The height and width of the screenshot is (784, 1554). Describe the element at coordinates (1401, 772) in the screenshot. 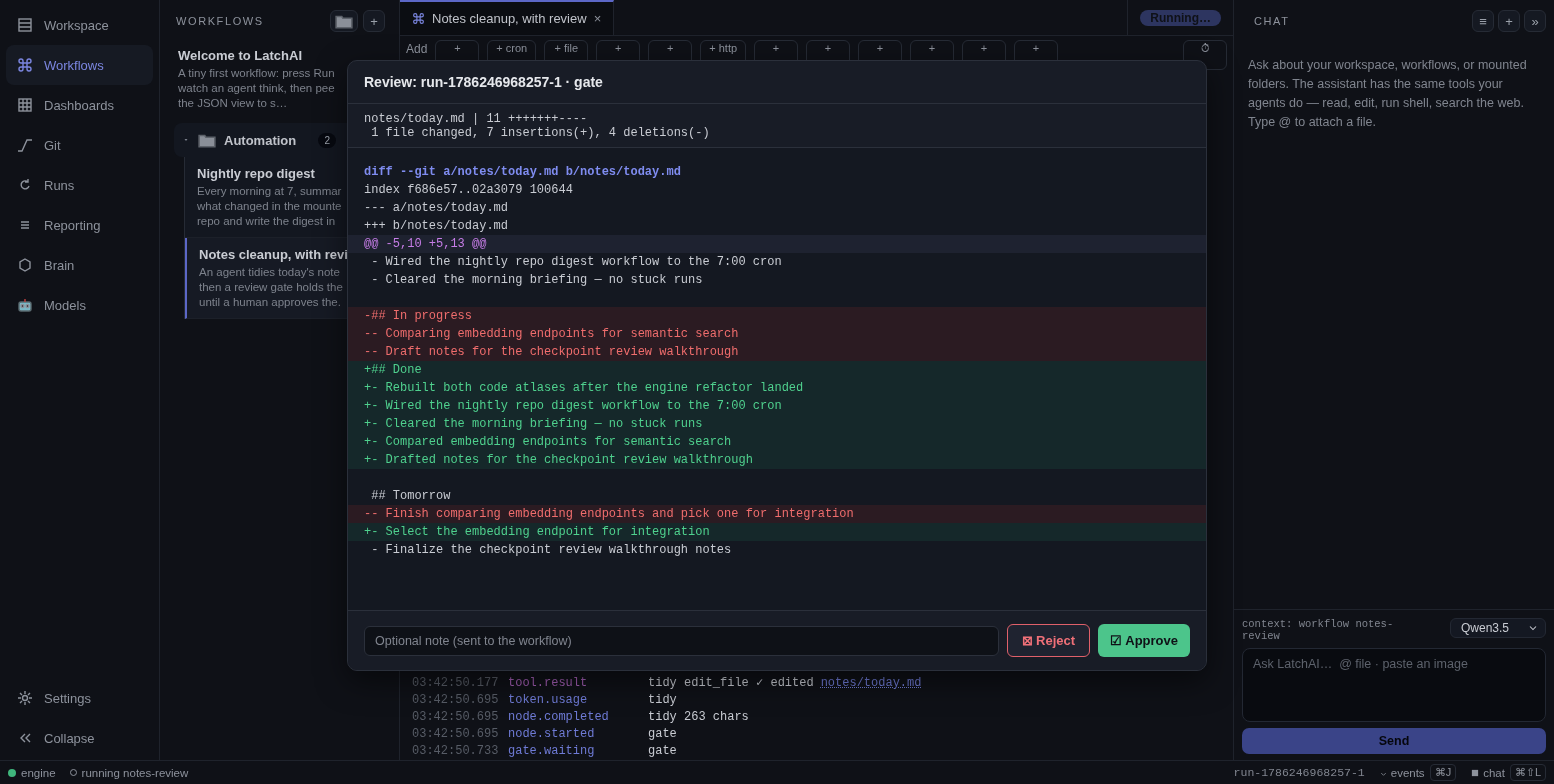

I see `panel-toggle: events` at that location.